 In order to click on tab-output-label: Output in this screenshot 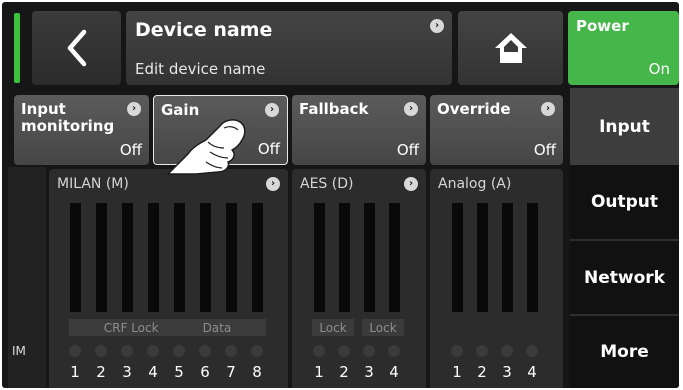, I will do `click(624, 202)`.